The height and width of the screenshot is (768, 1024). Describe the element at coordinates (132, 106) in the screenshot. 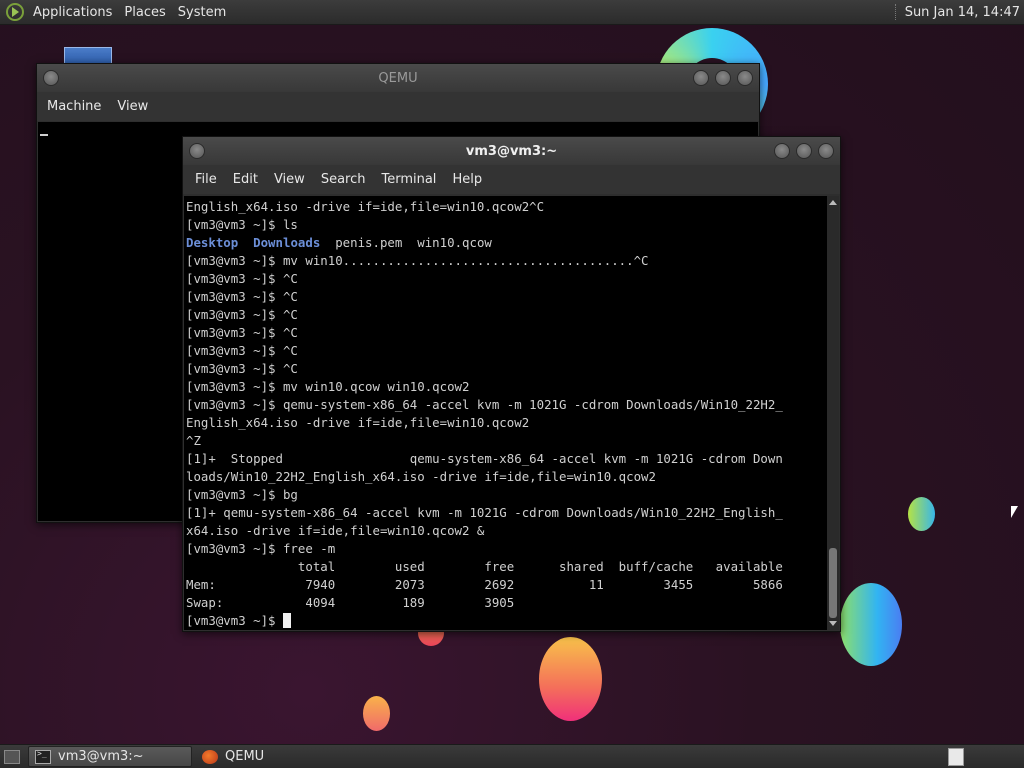

I see `qemu-menu-view: View` at that location.